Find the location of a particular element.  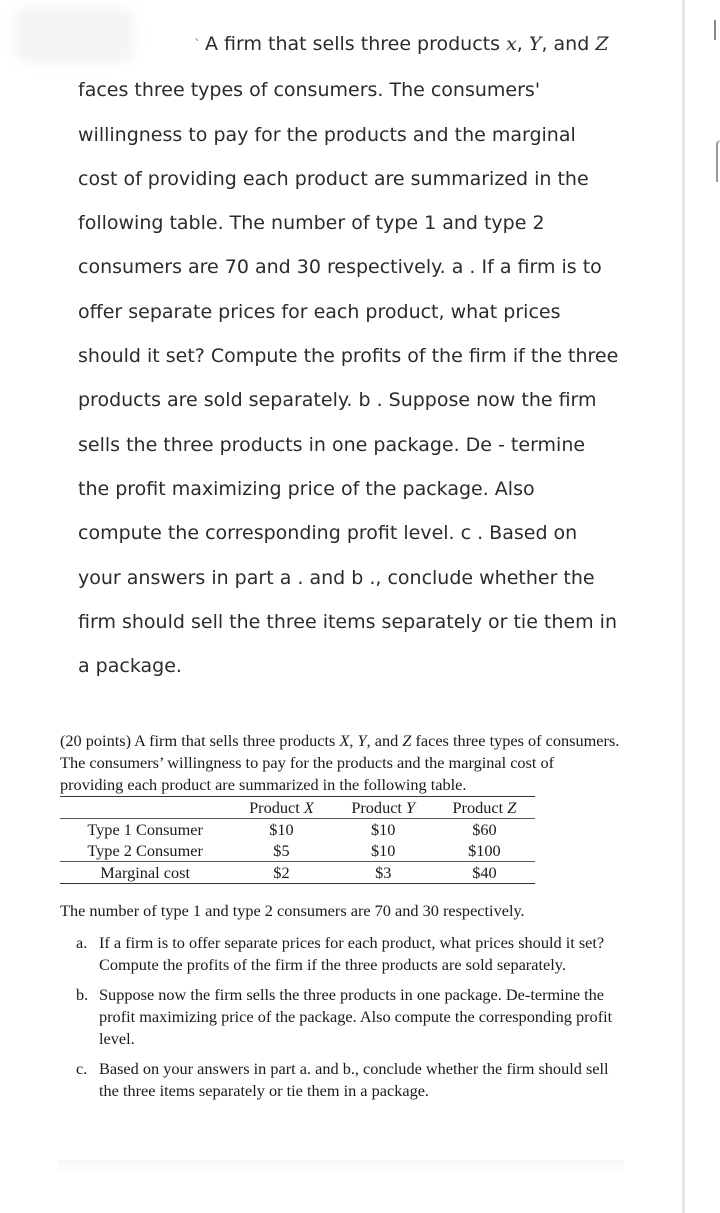

column-header: Product Y is located at coordinates (383, 807).